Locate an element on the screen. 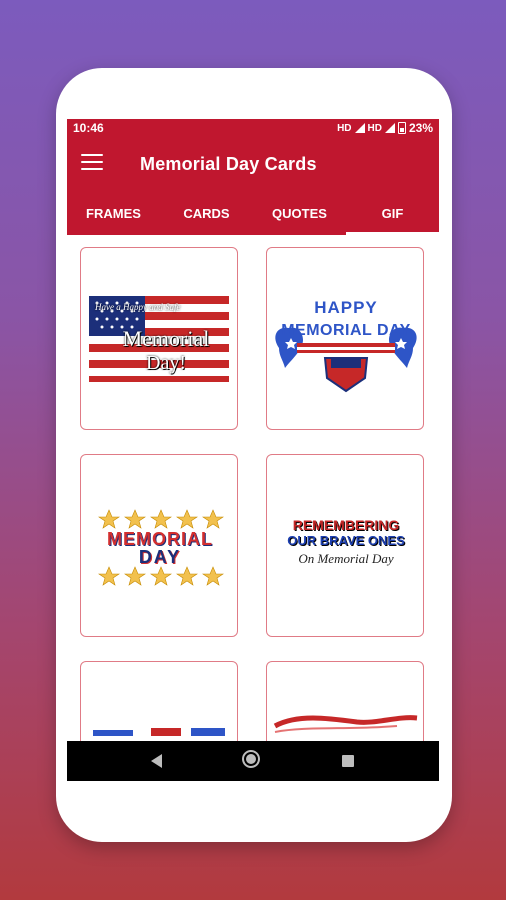 This screenshot has width=506, height=900. tab-bar: FRAMES CARDS QUOTES GIF is located at coordinates (253, 213).